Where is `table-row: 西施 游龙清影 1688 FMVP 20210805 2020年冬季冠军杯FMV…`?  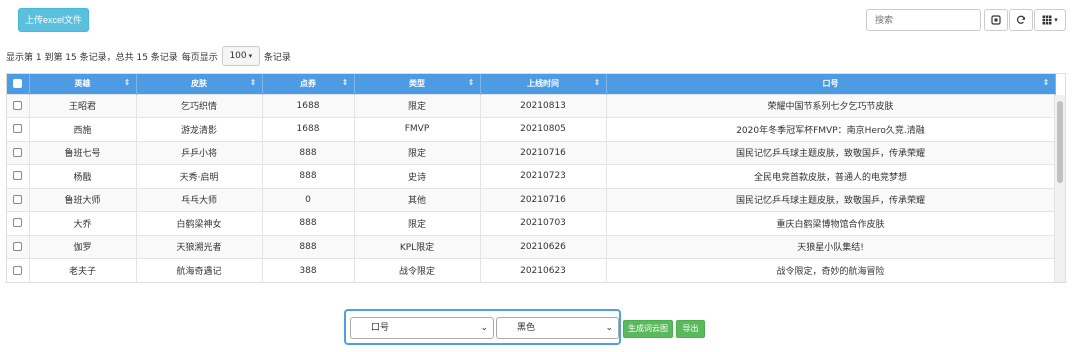 table-row: 西施 游龙清影 1688 FMVP 20210805 2020年冬季冠军杯FMV… is located at coordinates (531, 129).